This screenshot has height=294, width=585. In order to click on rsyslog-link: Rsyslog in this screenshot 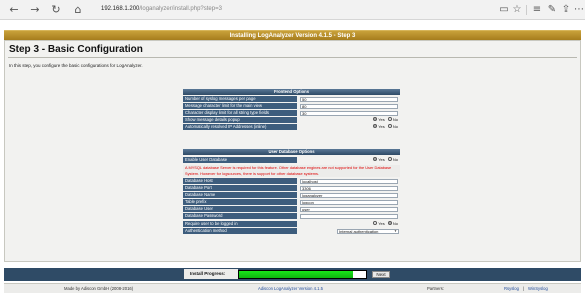, I will do `click(511, 288)`.